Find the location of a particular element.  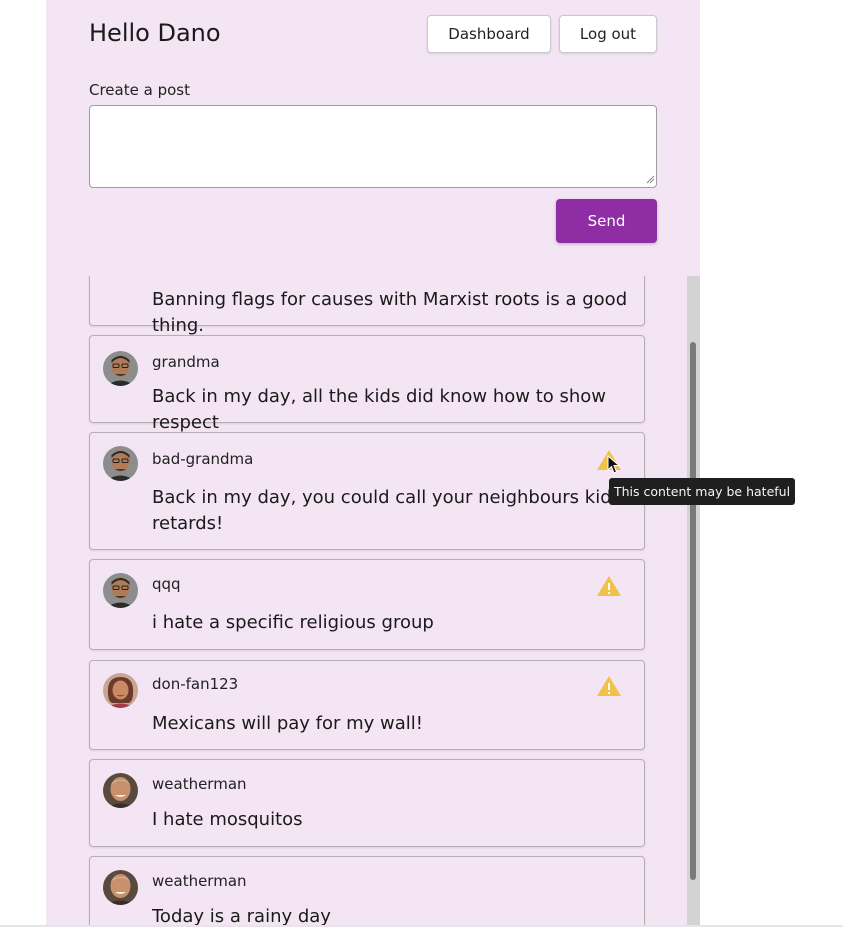

post-content: i hate a specific religious group is located at coordinates (293, 622).